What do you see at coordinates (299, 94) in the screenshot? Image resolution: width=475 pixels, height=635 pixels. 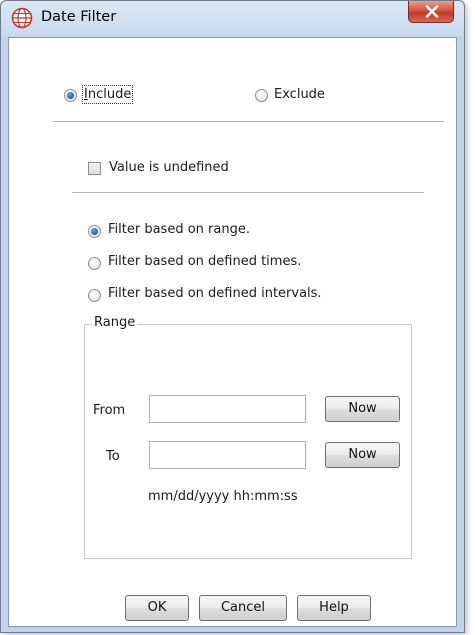 I see `exclude-label: Exclude` at bounding box center [299, 94].